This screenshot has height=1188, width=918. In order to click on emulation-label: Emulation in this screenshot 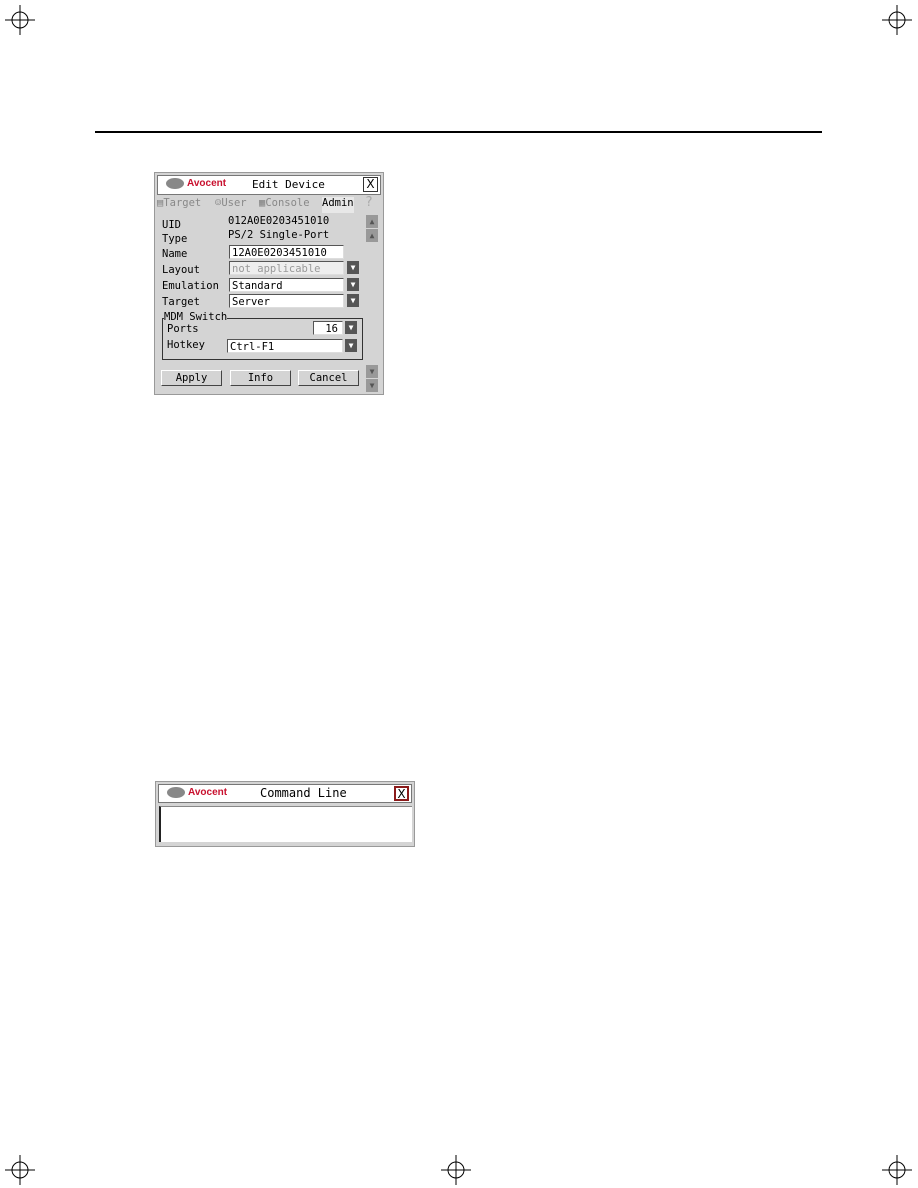, I will do `click(190, 286)`.